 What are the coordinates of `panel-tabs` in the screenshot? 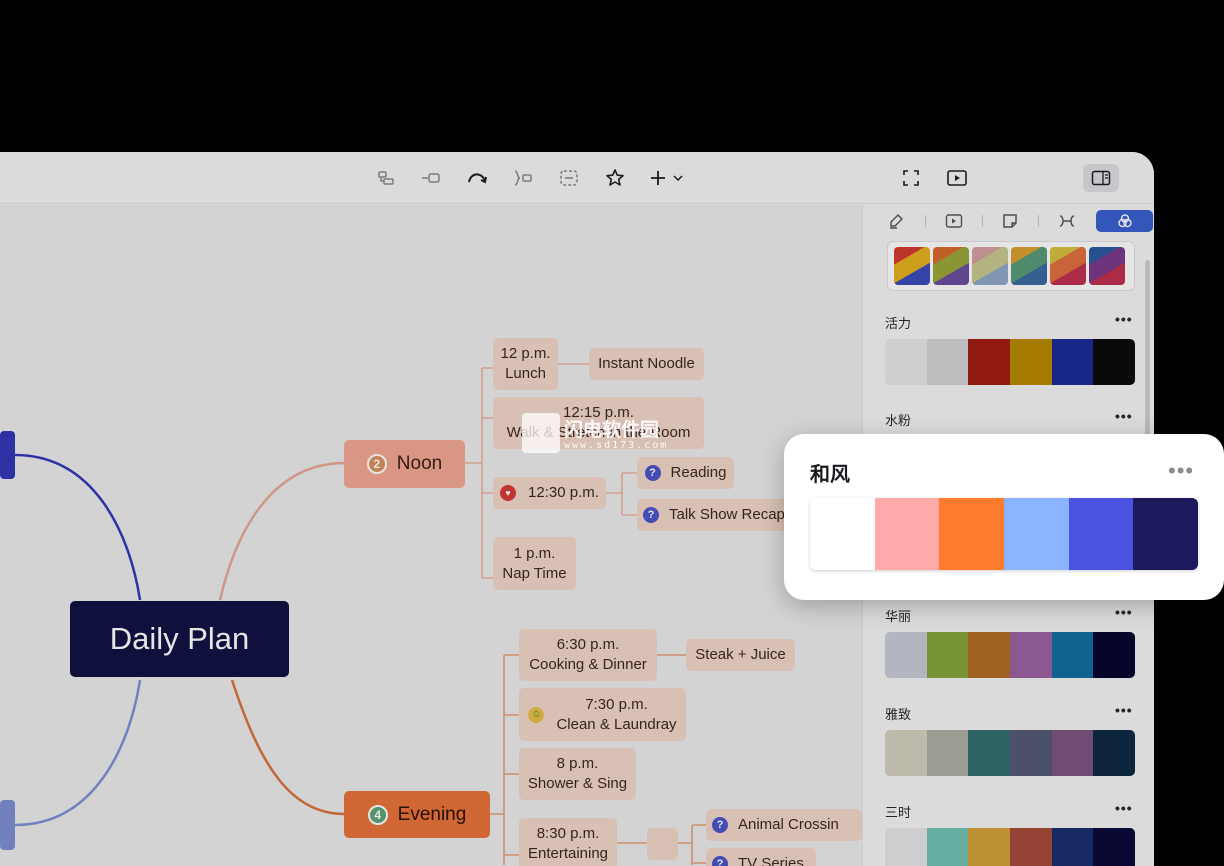 It's located at (1008, 220).